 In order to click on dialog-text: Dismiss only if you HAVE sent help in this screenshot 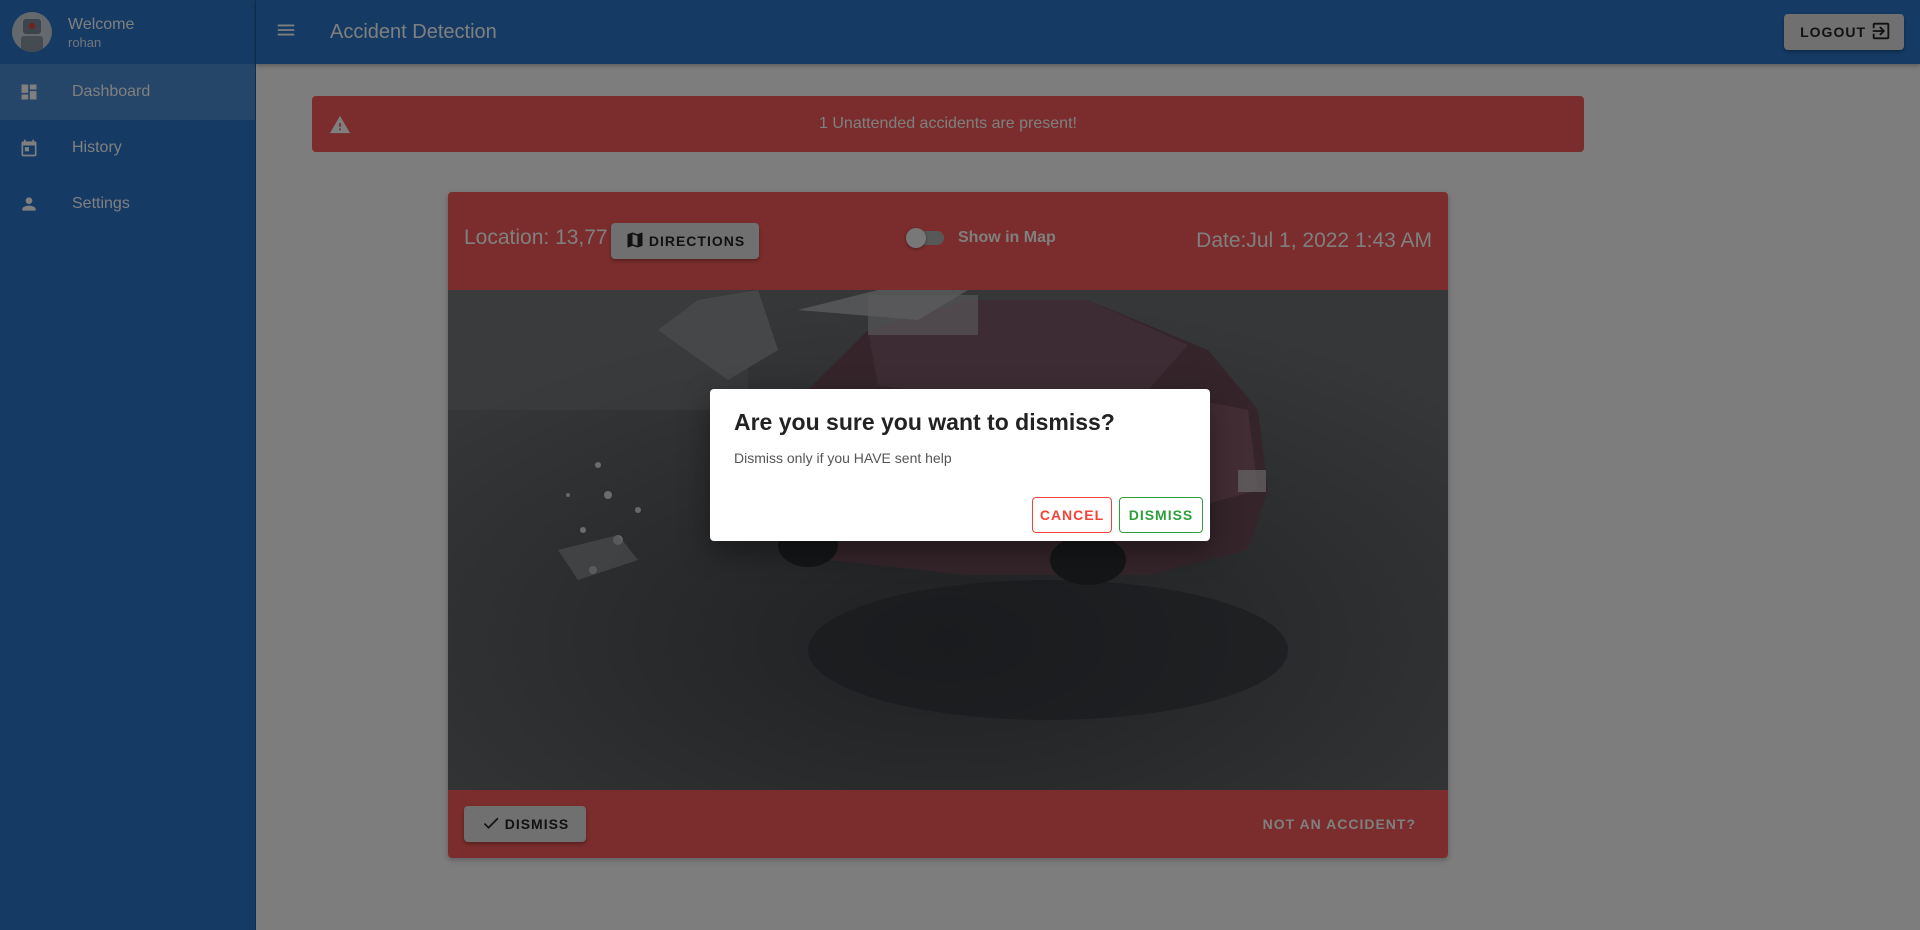, I will do `click(843, 458)`.